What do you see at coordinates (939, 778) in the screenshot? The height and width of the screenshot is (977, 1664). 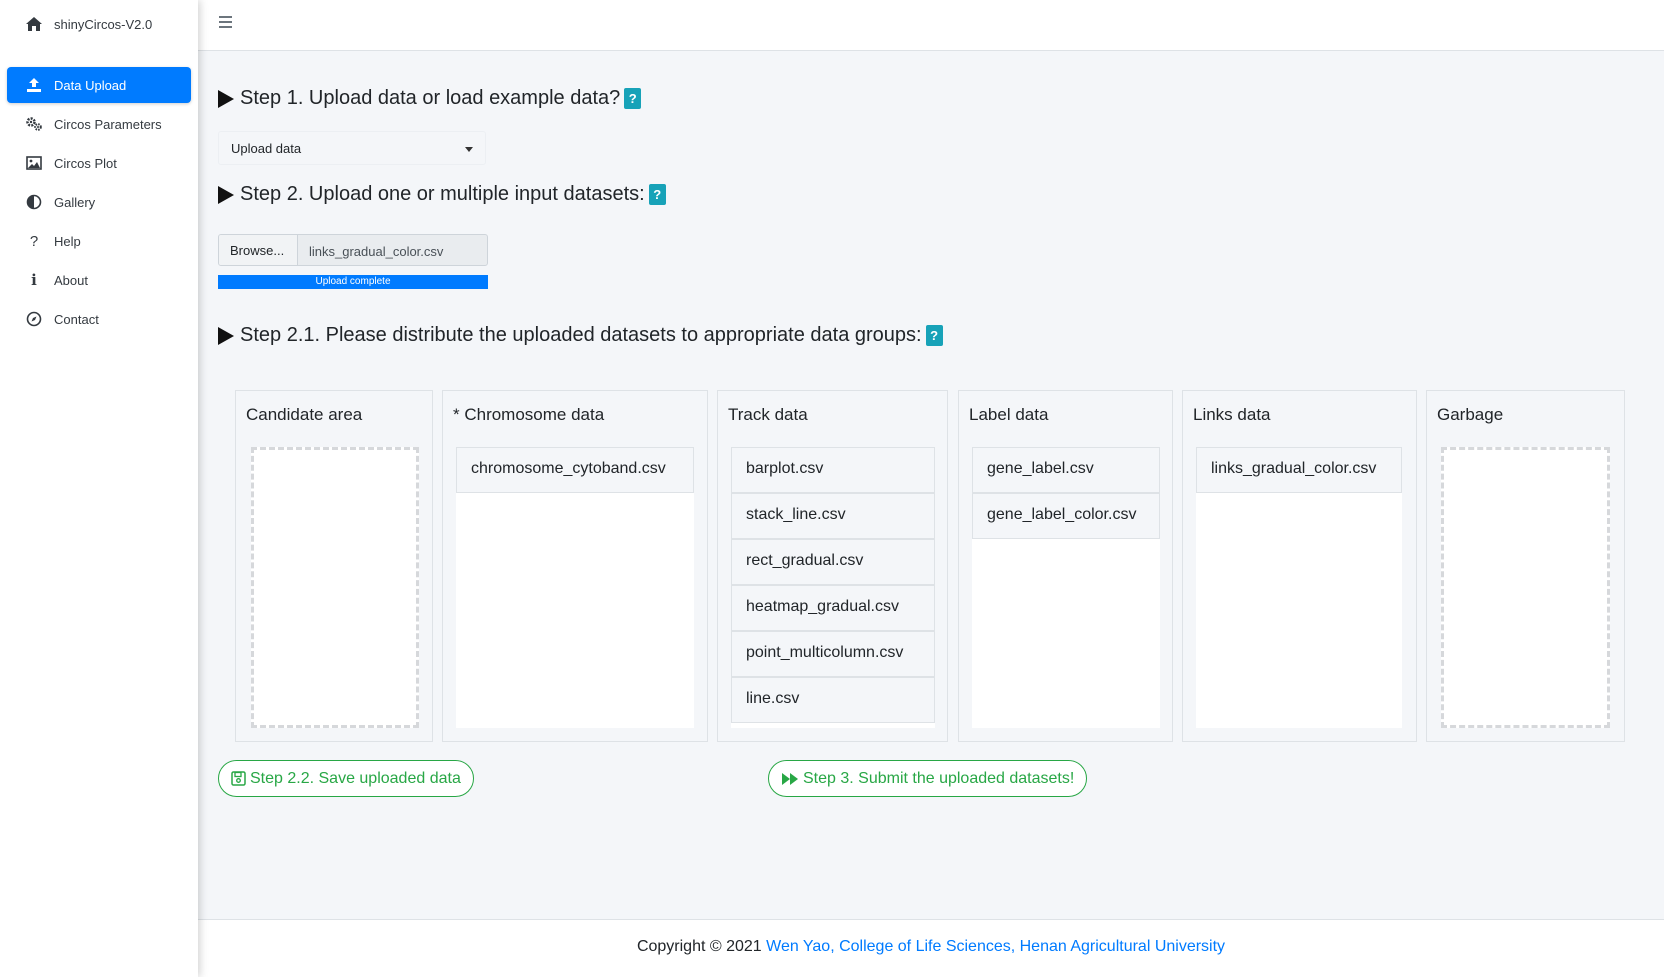 I see `submit-button-label: Step 3. Submit the uploaded datasets!` at bounding box center [939, 778].